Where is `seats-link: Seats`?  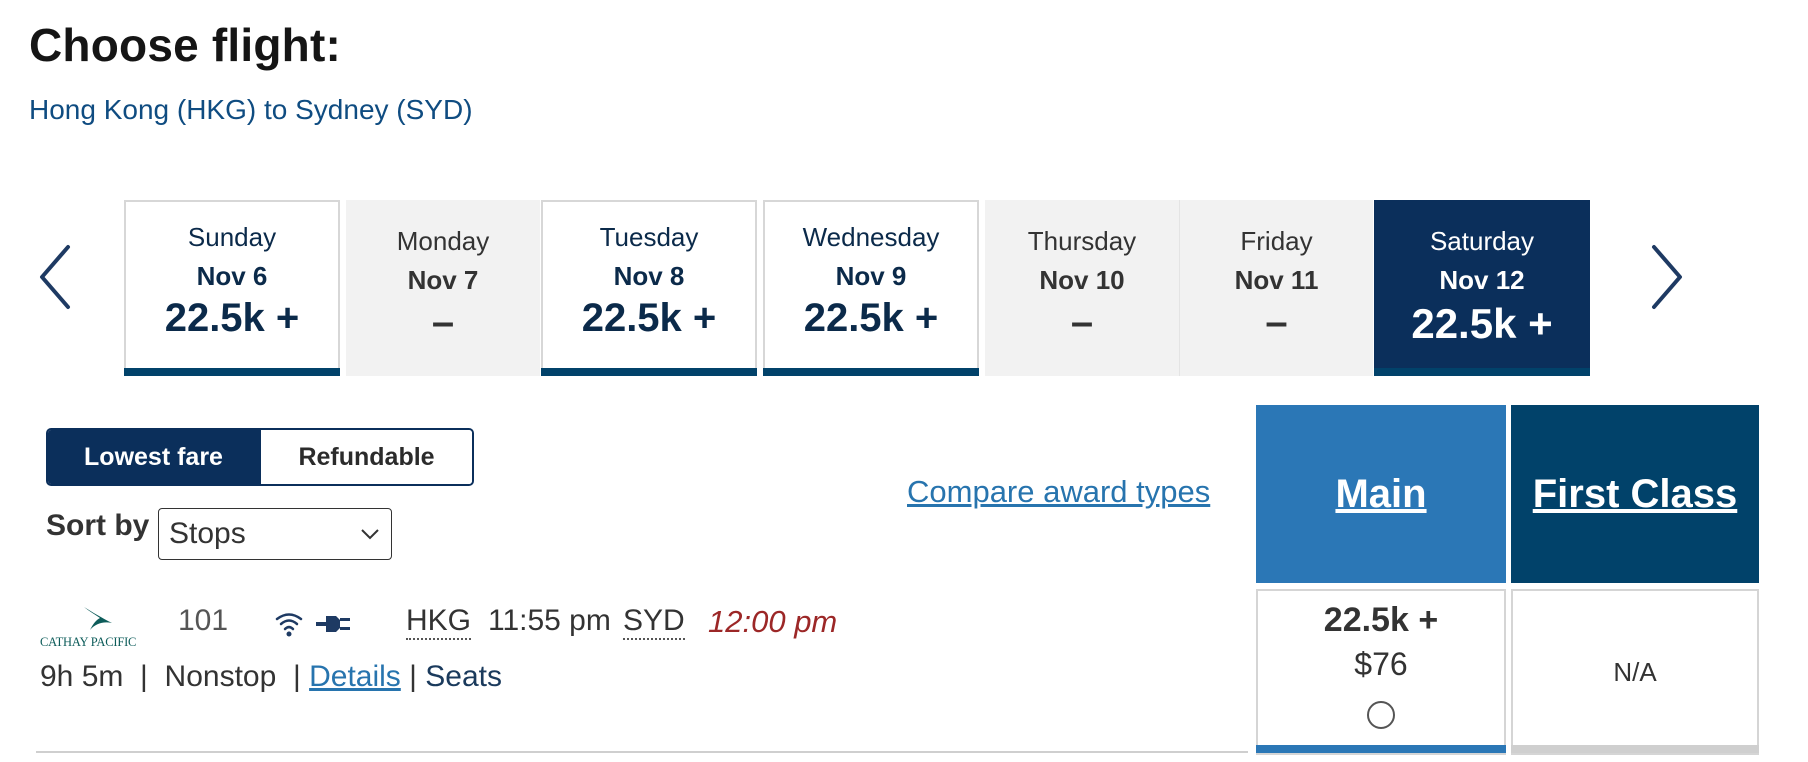 seats-link: Seats is located at coordinates (463, 676).